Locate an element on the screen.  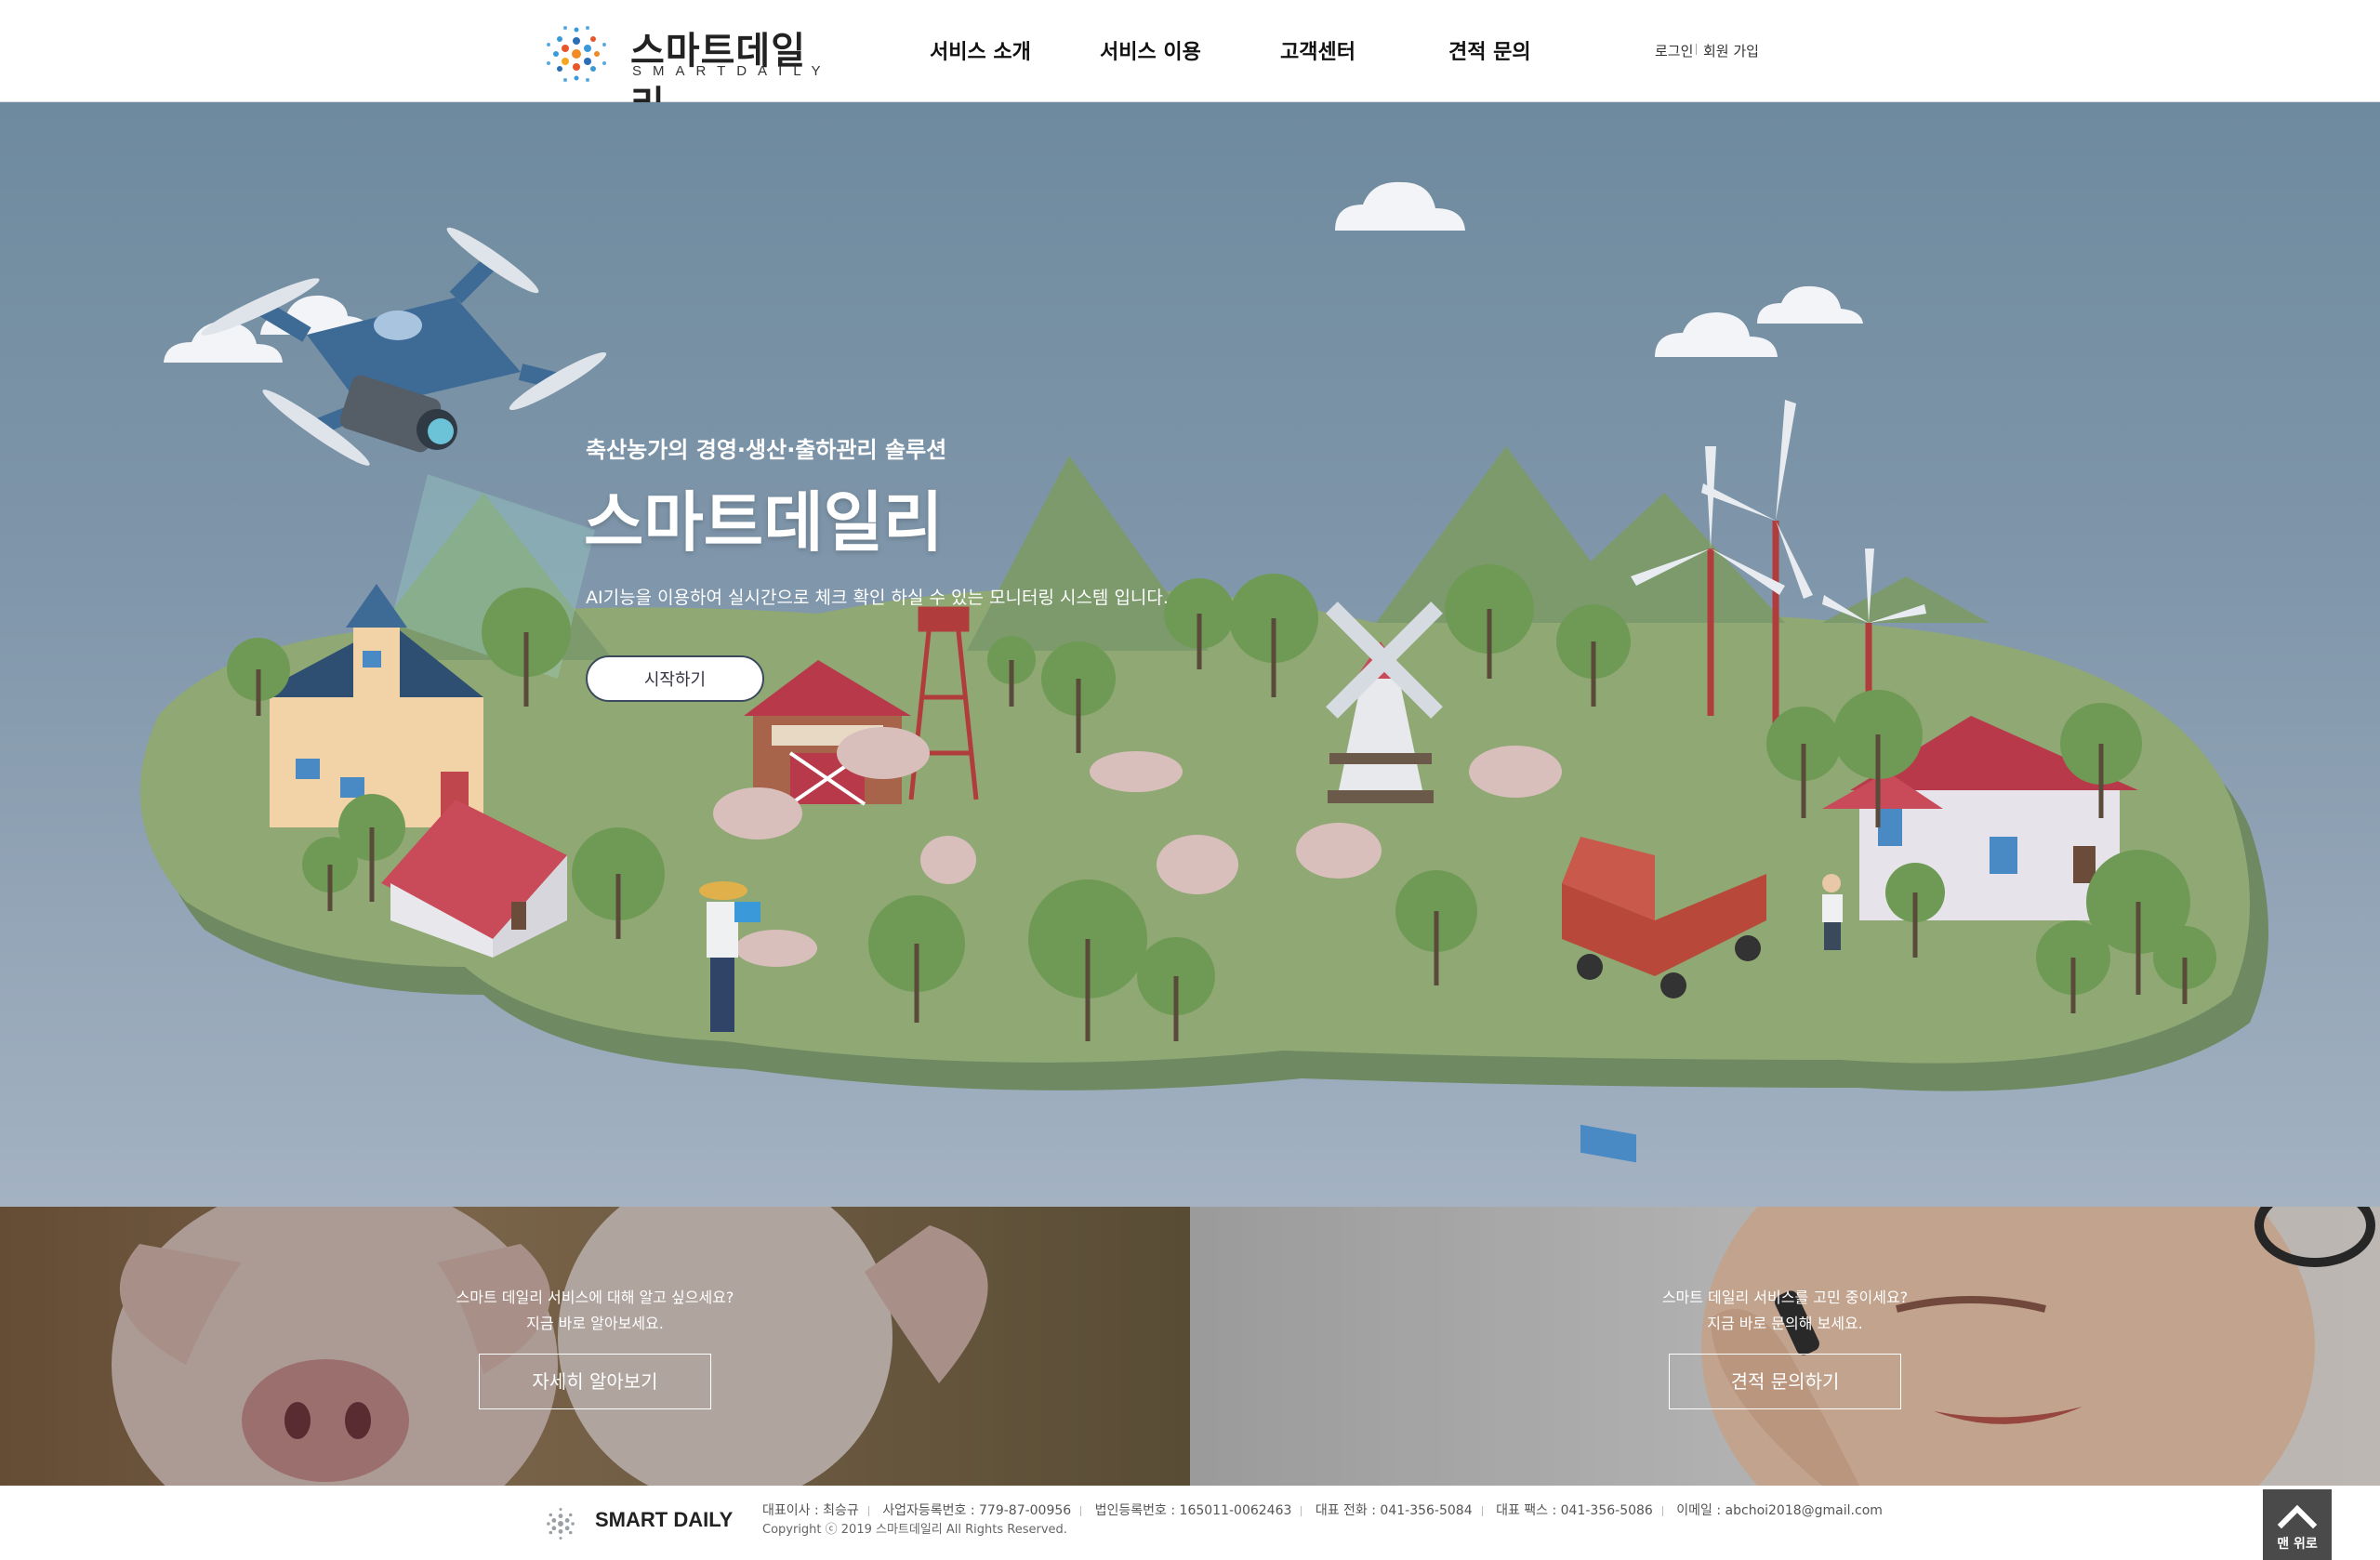
signup-link: 회원 가입 is located at coordinates (1731, 50).